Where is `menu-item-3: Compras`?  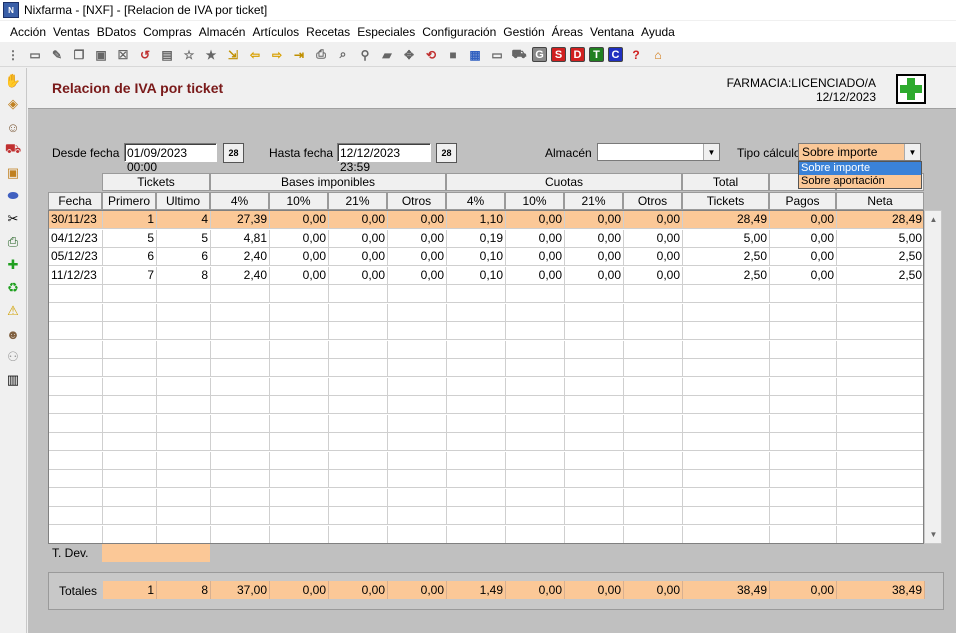 menu-item-3: Compras is located at coordinates (171, 32).